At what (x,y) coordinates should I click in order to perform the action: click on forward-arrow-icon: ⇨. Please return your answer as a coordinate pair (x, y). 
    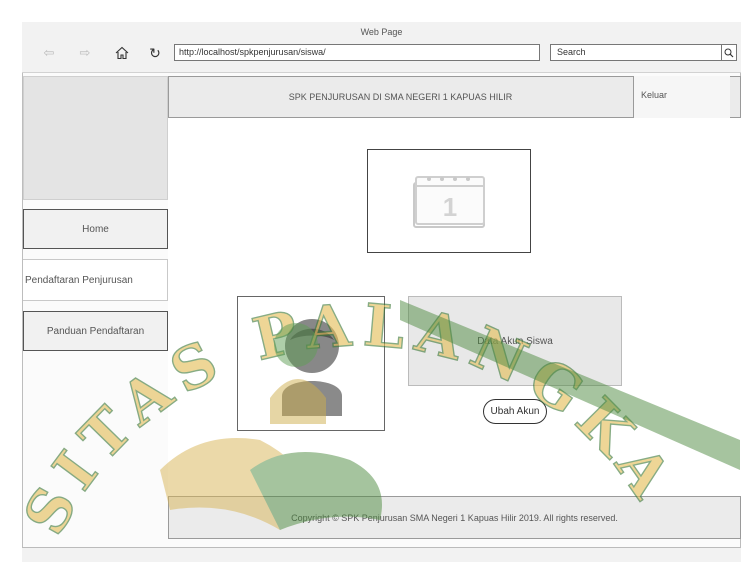
    Looking at the image, I should click on (85, 53).